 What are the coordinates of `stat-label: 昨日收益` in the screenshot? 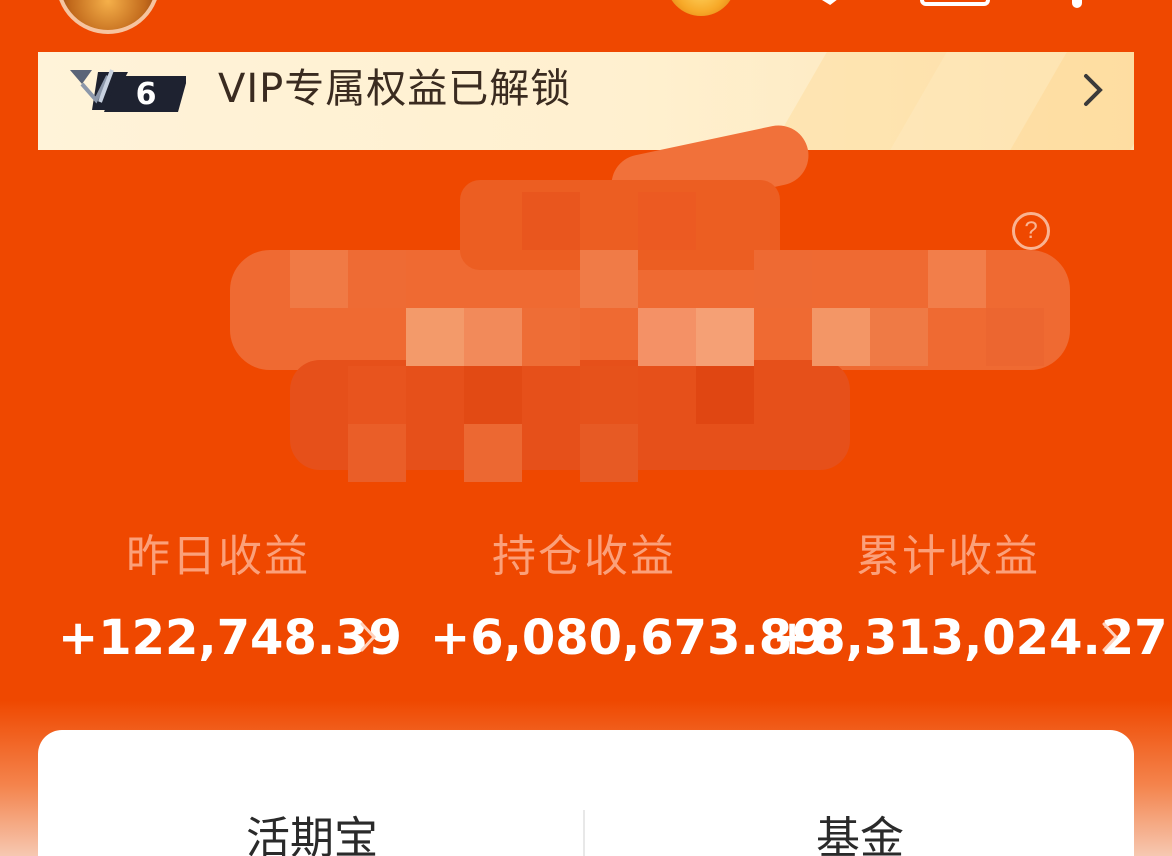 It's located at (218, 556).